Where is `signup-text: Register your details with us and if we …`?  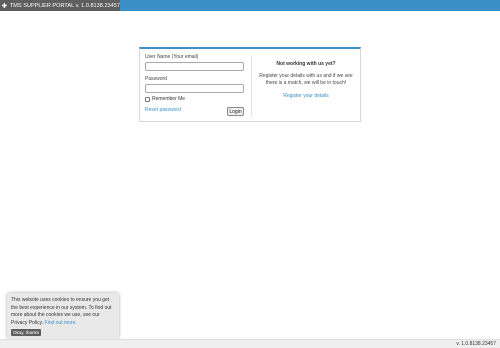
signup-text: Register your details with us and if we … is located at coordinates (306, 79).